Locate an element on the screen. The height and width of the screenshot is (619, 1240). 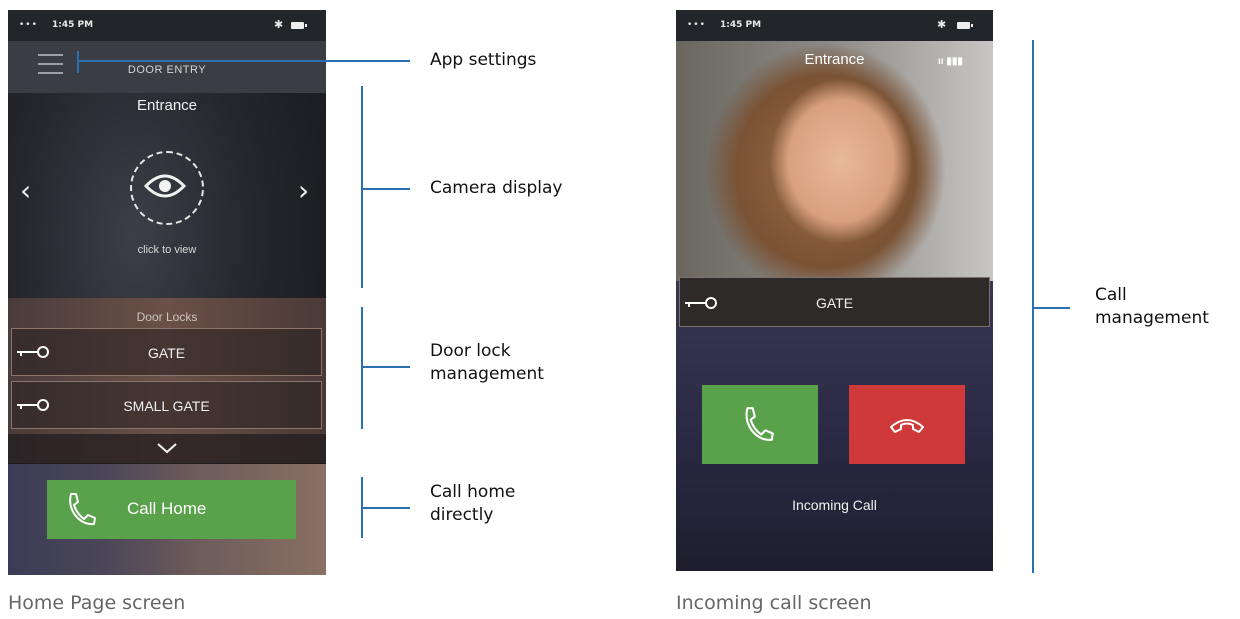
top-bar: DOOR ENTRY is located at coordinates (167, 67).